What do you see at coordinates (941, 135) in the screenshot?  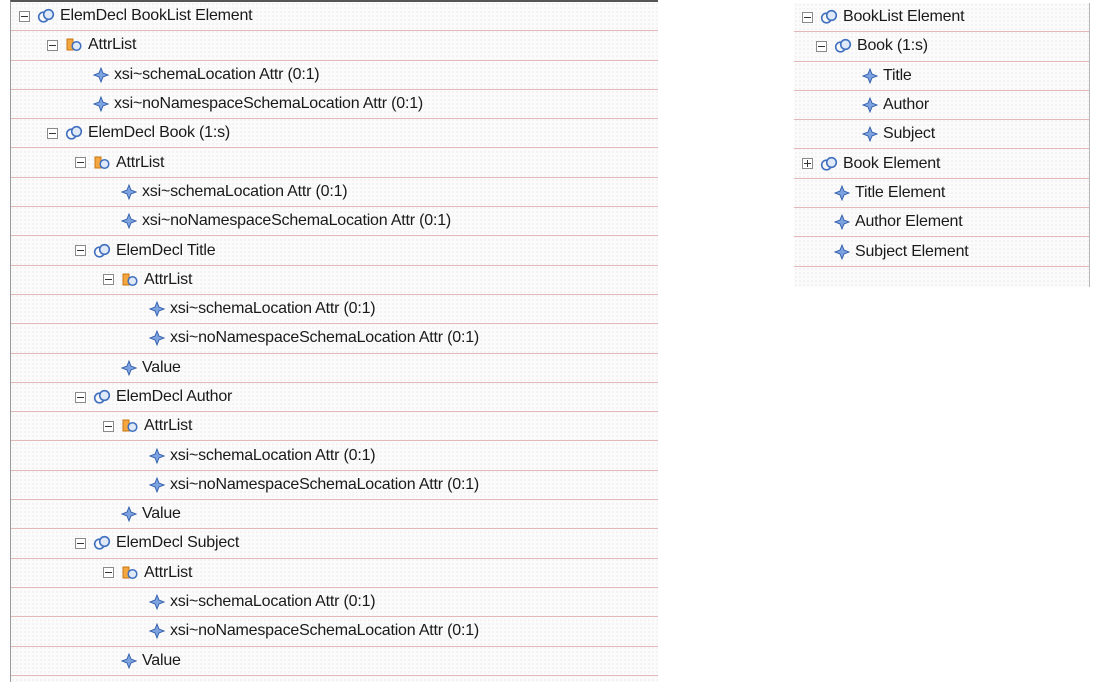 I see `right-tree-row: Subject` at bounding box center [941, 135].